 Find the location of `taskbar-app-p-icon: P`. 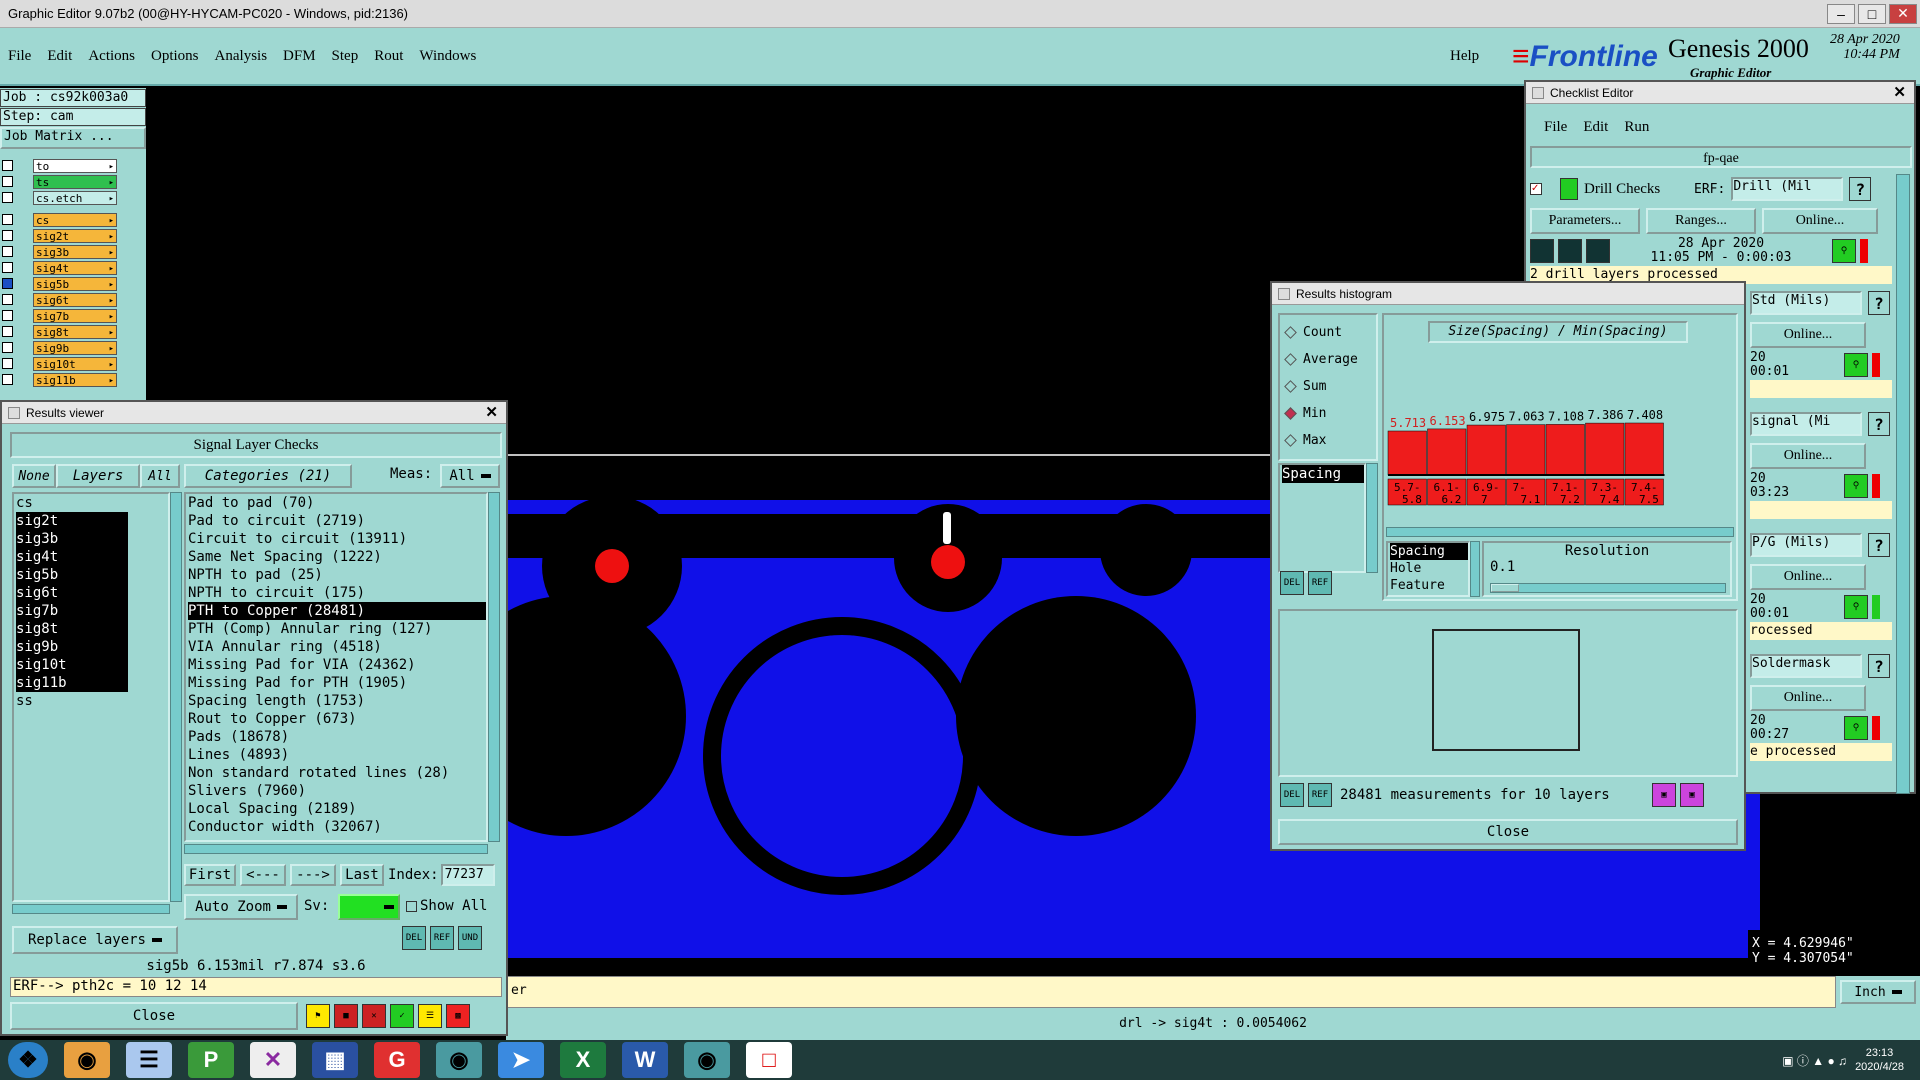

taskbar-app-p-icon: P is located at coordinates (211, 1060).